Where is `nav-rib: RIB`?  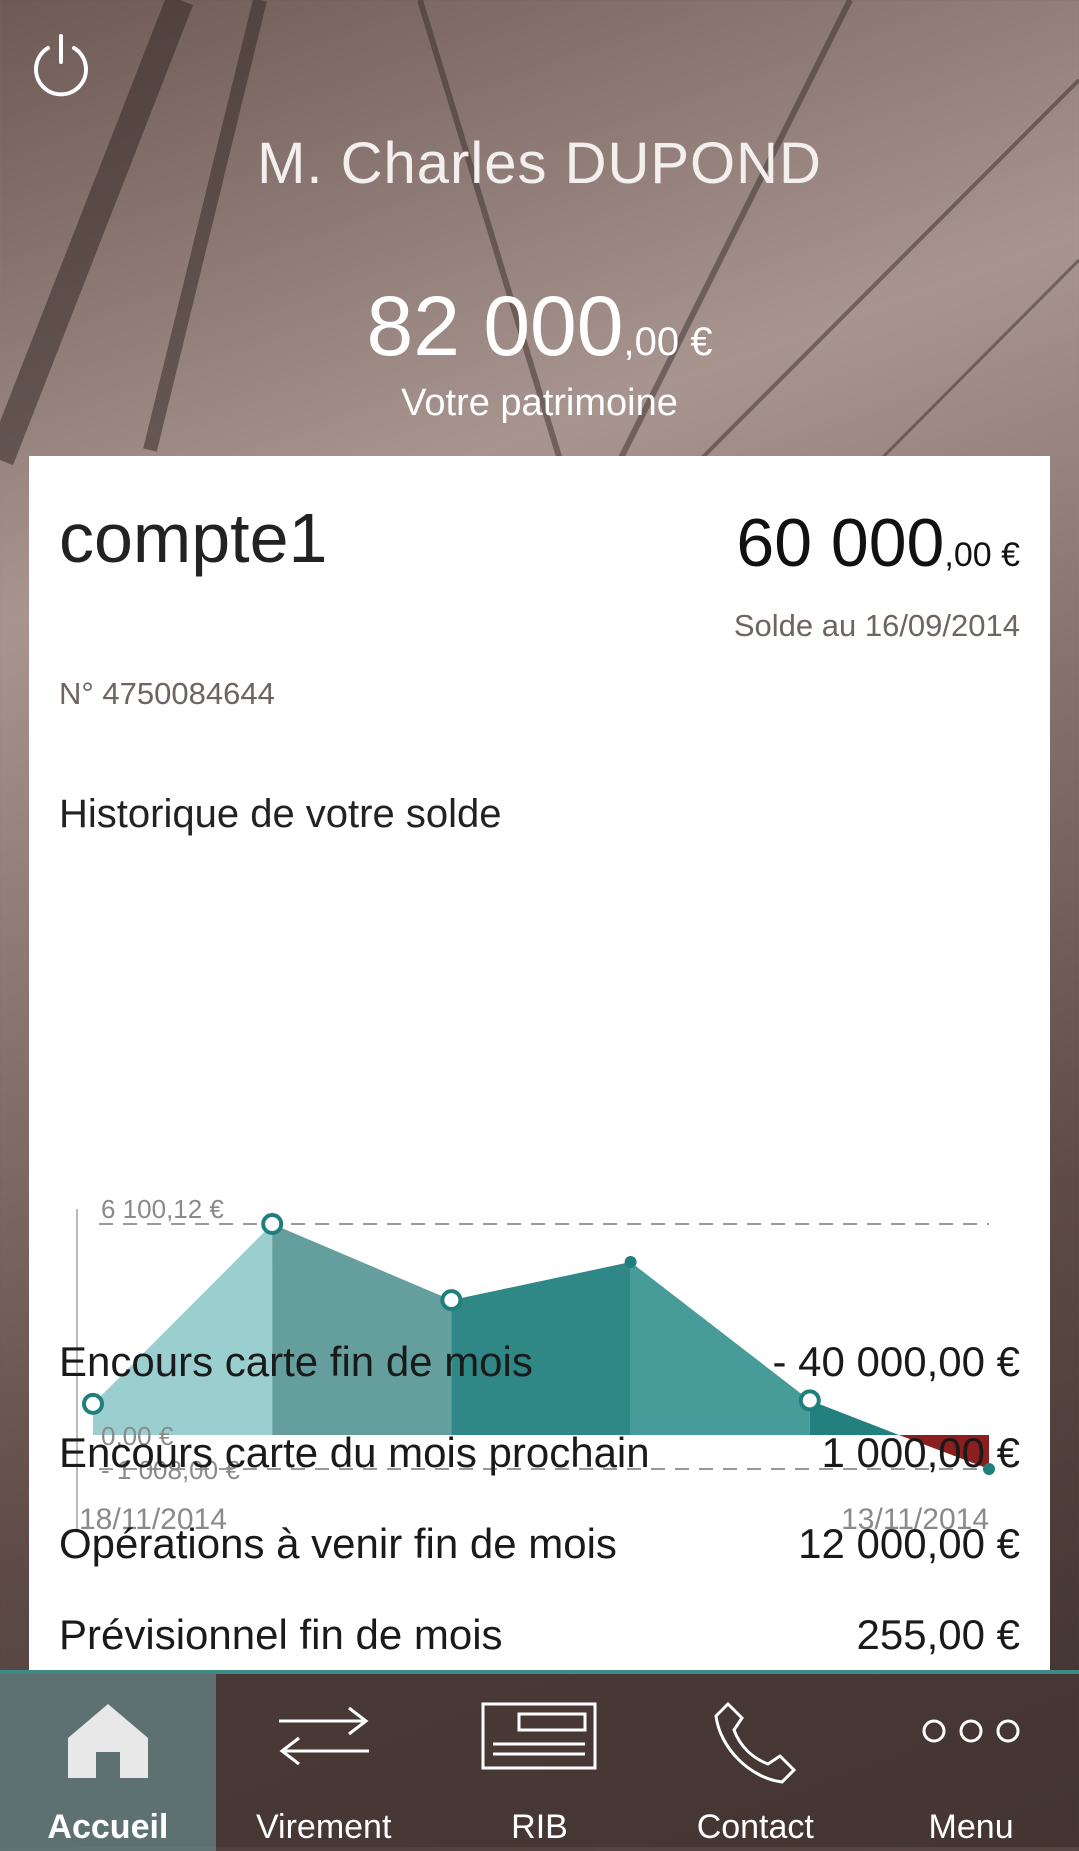
nav-rib: RIB is located at coordinates (540, 1762).